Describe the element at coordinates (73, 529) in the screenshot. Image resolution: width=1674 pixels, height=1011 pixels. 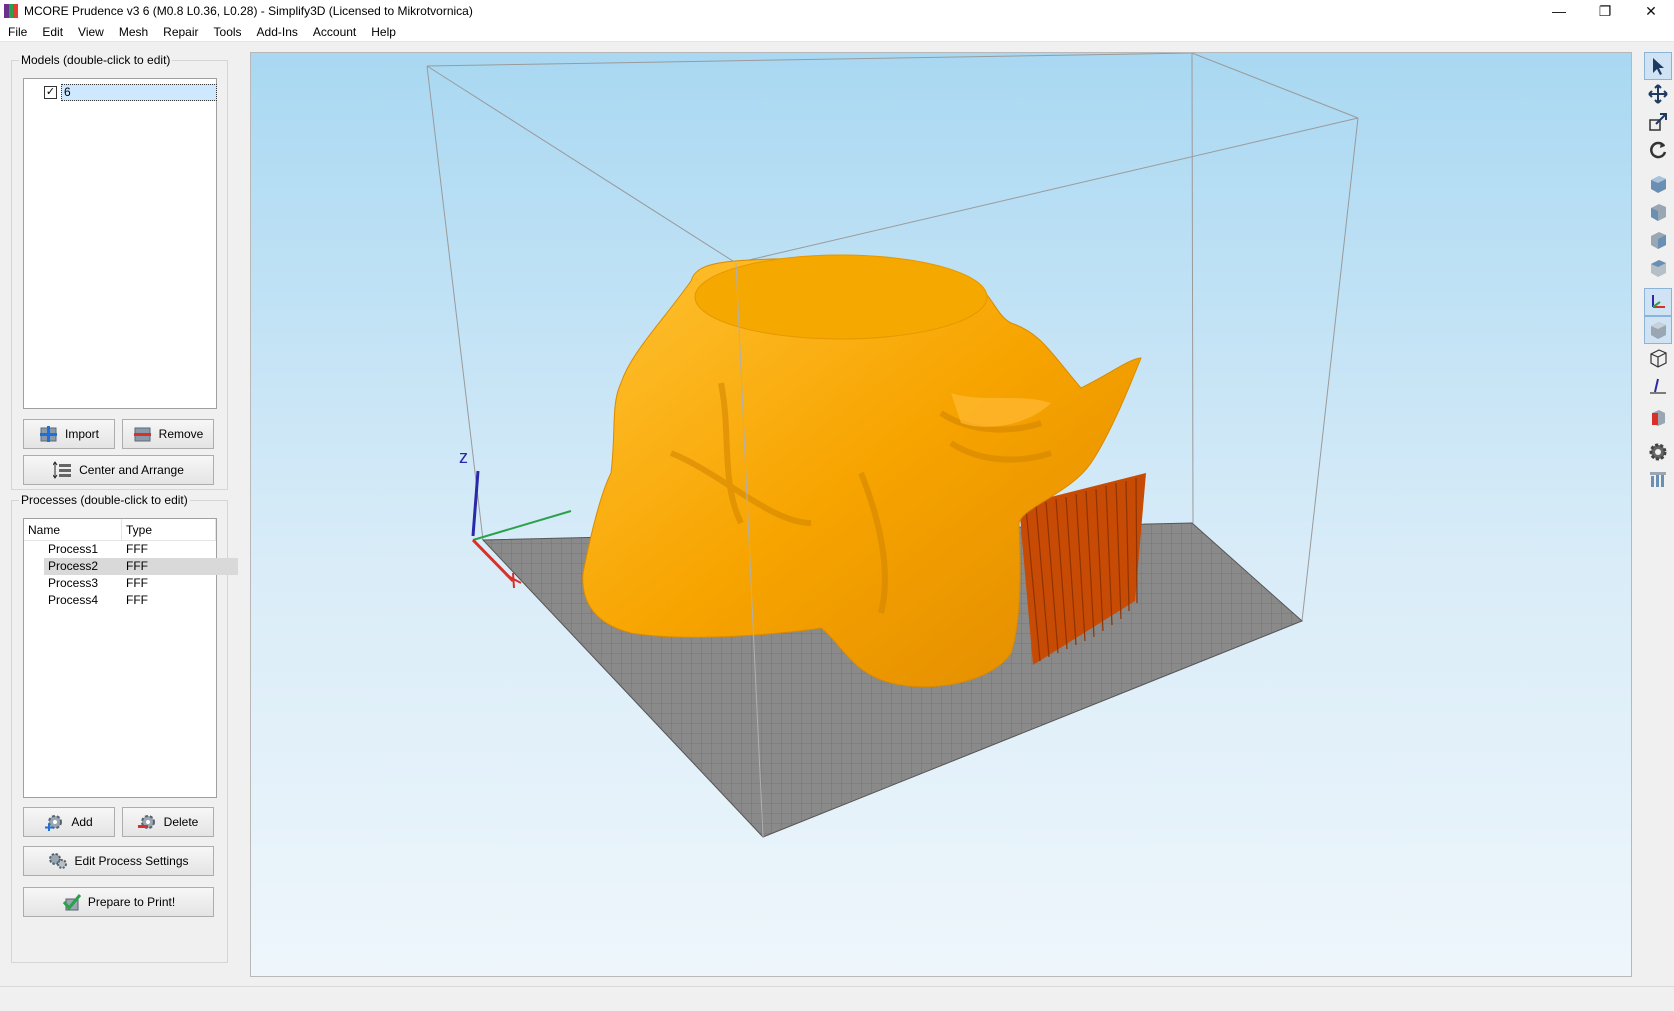
I see `column-name: Name` at that location.